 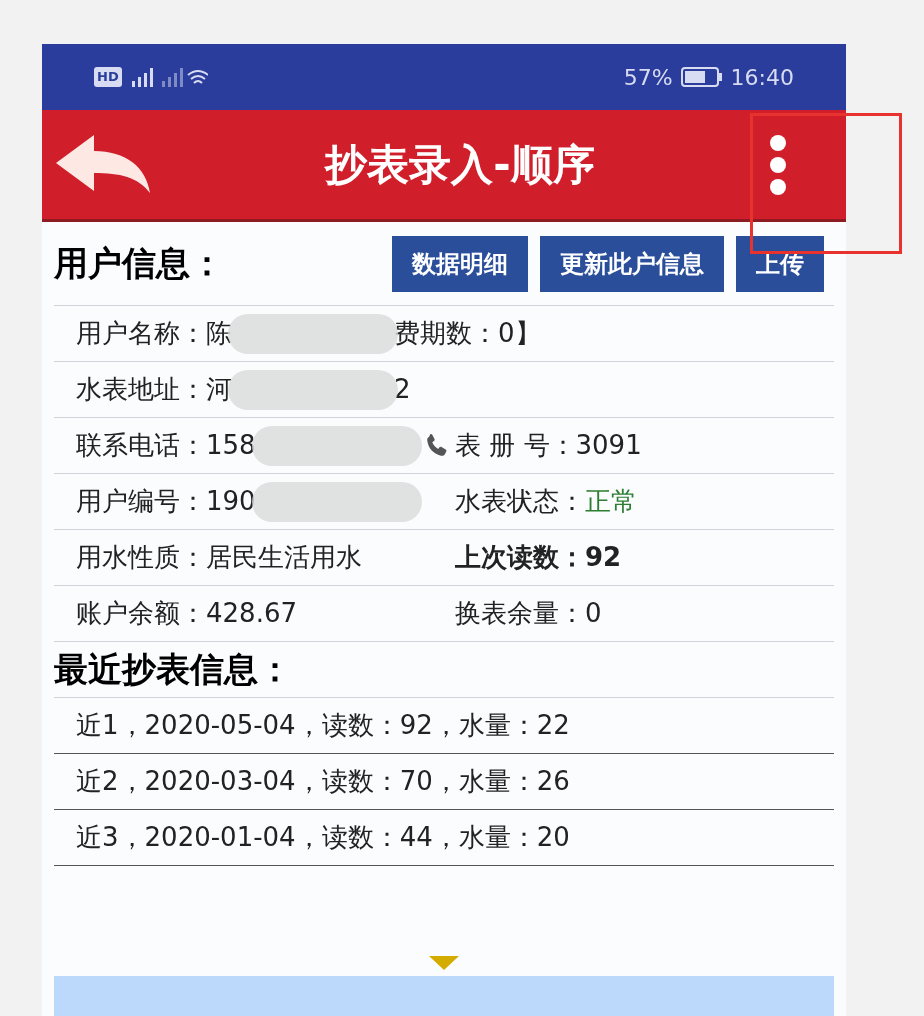 What do you see at coordinates (141, 445) in the screenshot?
I see `field-label: 联系电话：` at bounding box center [141, 445].